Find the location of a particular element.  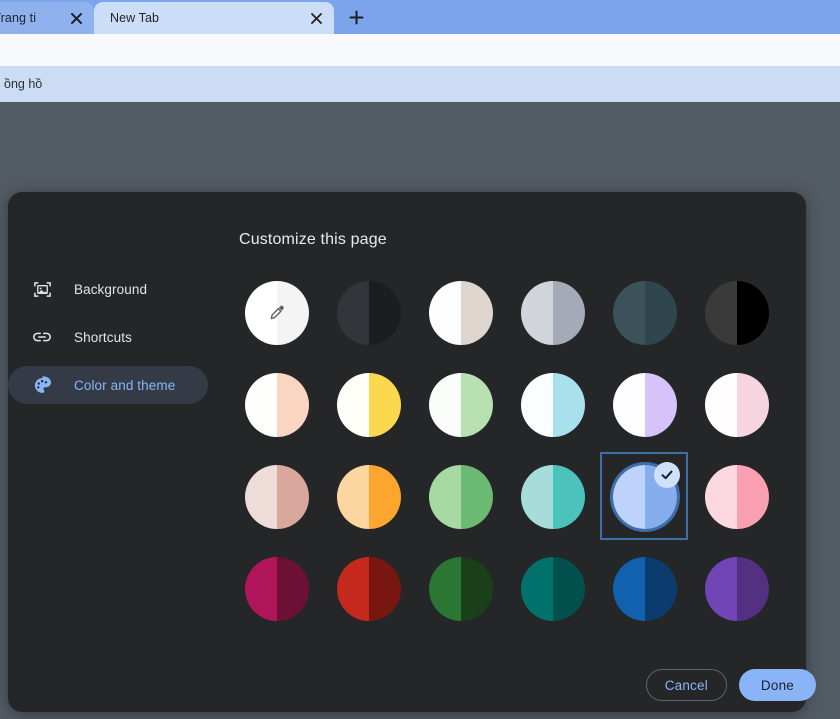

color-swatch-pastel-yellow is located at coordinates (369, 405).